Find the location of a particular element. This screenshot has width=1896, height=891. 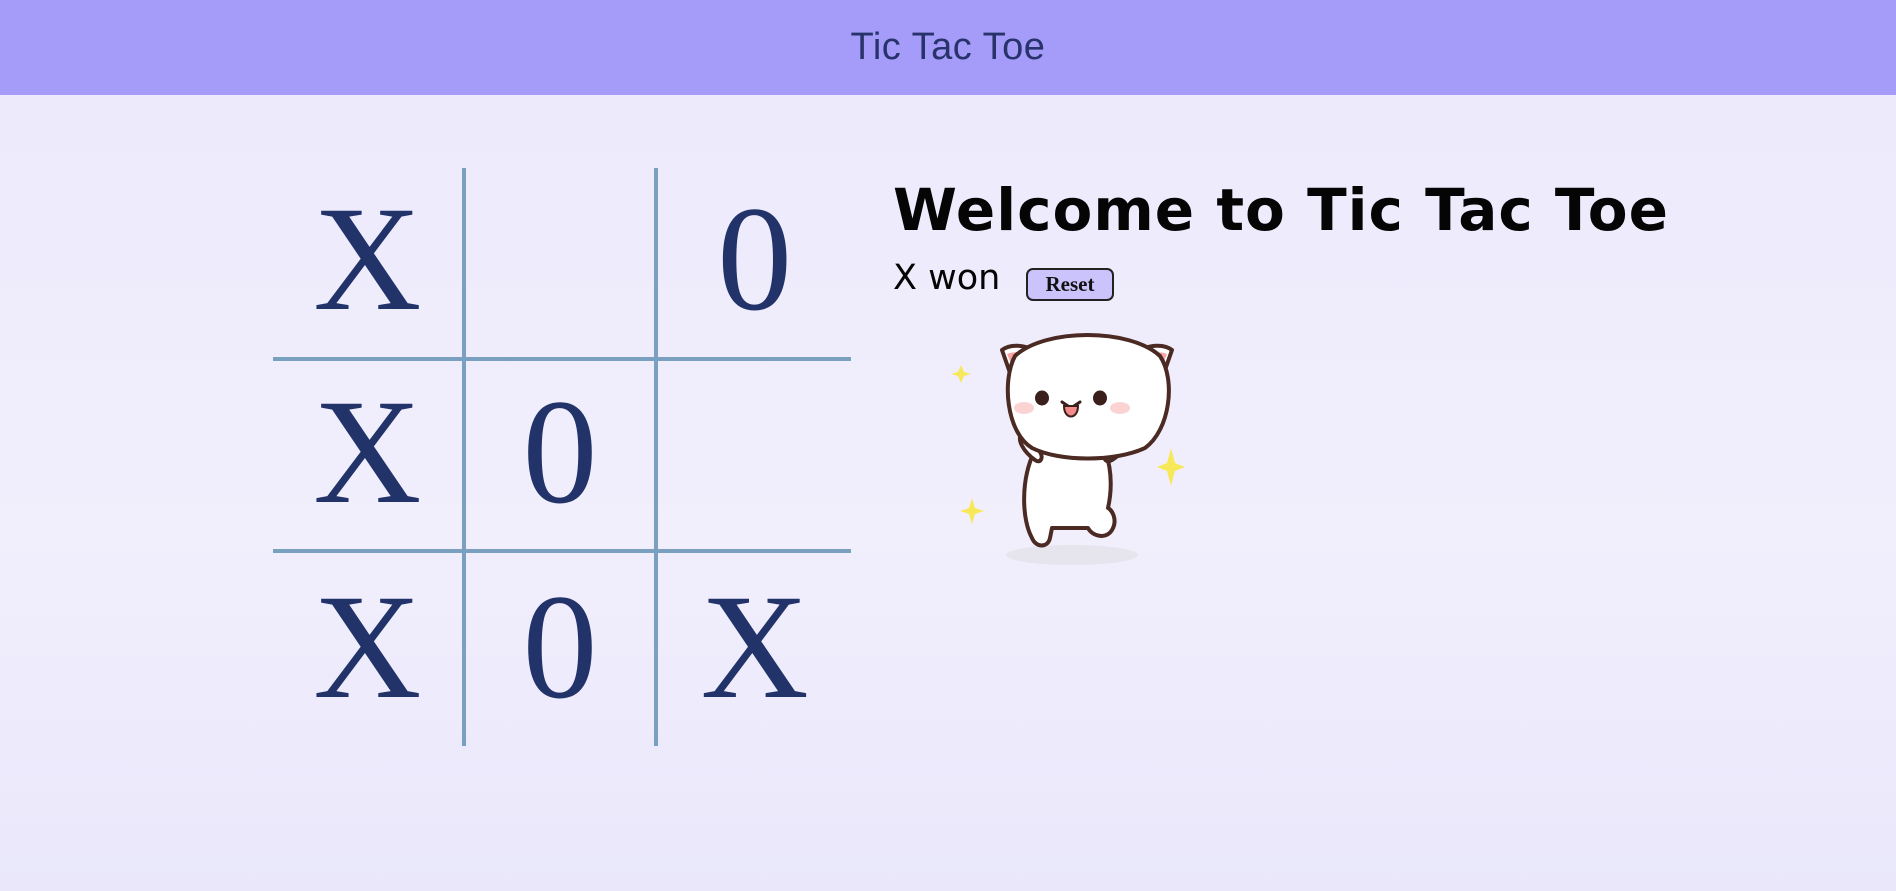

board-cell-8: 0 is located at coordinates (562, 649).